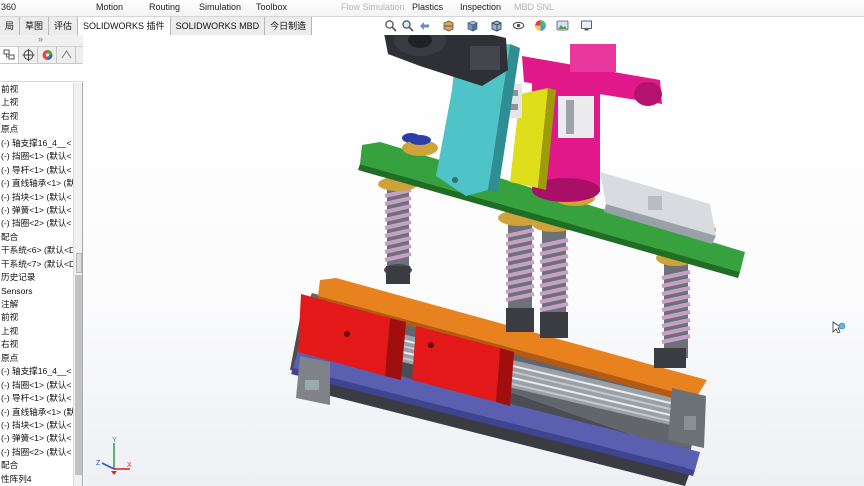 The width and height of the screenshot is (864, 486). Describe the element at coordinates (8, 7) in the screenshot. I see `ribbon-item-360: 360` at that location.